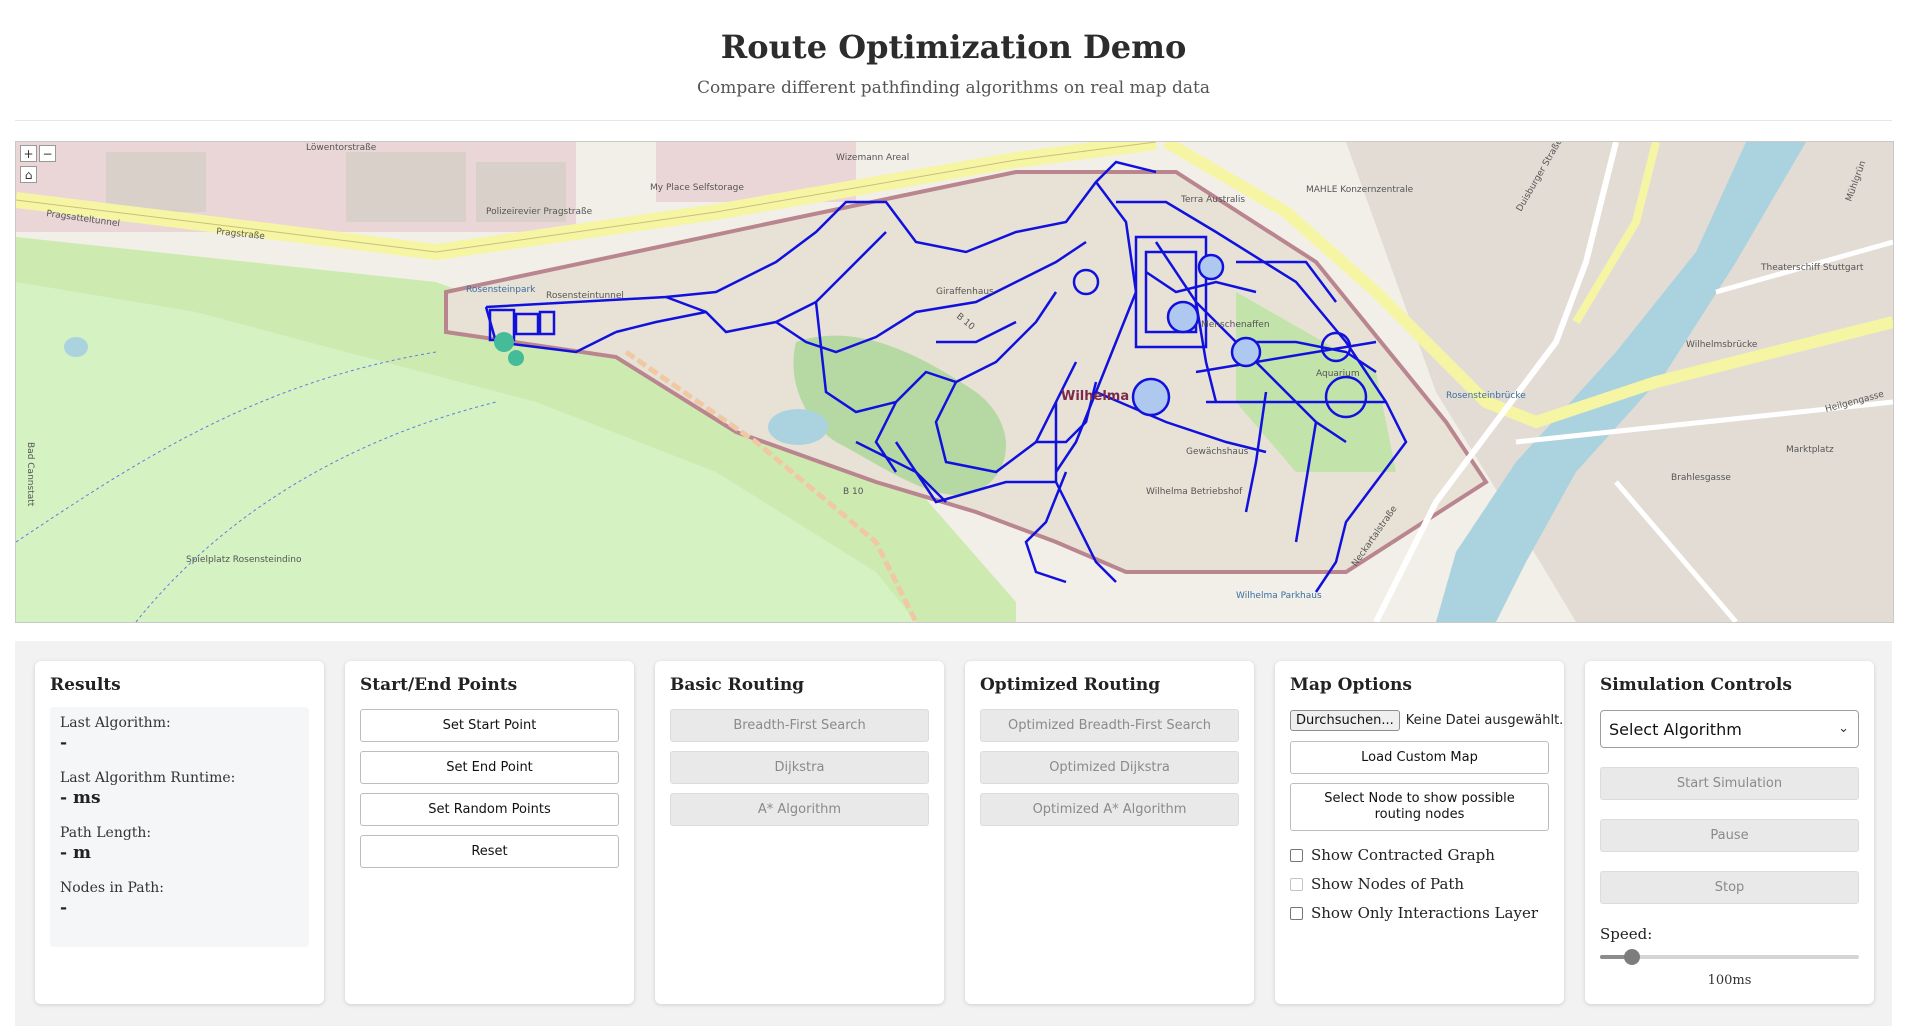 Image resolution: width=1907 pixels, height=1026 pixels. What do you see at coordinates (798, 427) in the screenshot?
I see `lake` at bounding box center [798, 427].